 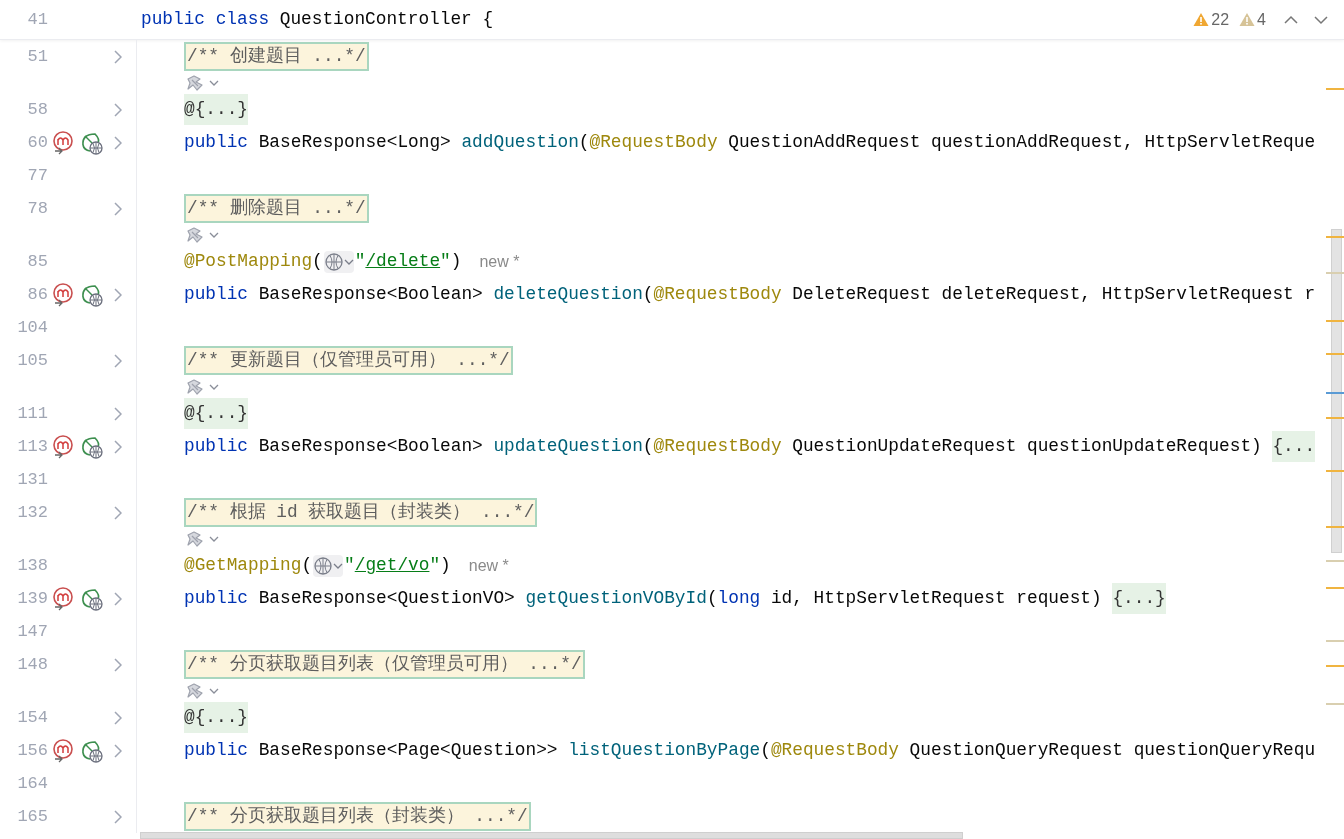 What do you see at coordinates (32, 816) in the screenshot?
I see `line-number: 165` at bounding box center [32, 816].